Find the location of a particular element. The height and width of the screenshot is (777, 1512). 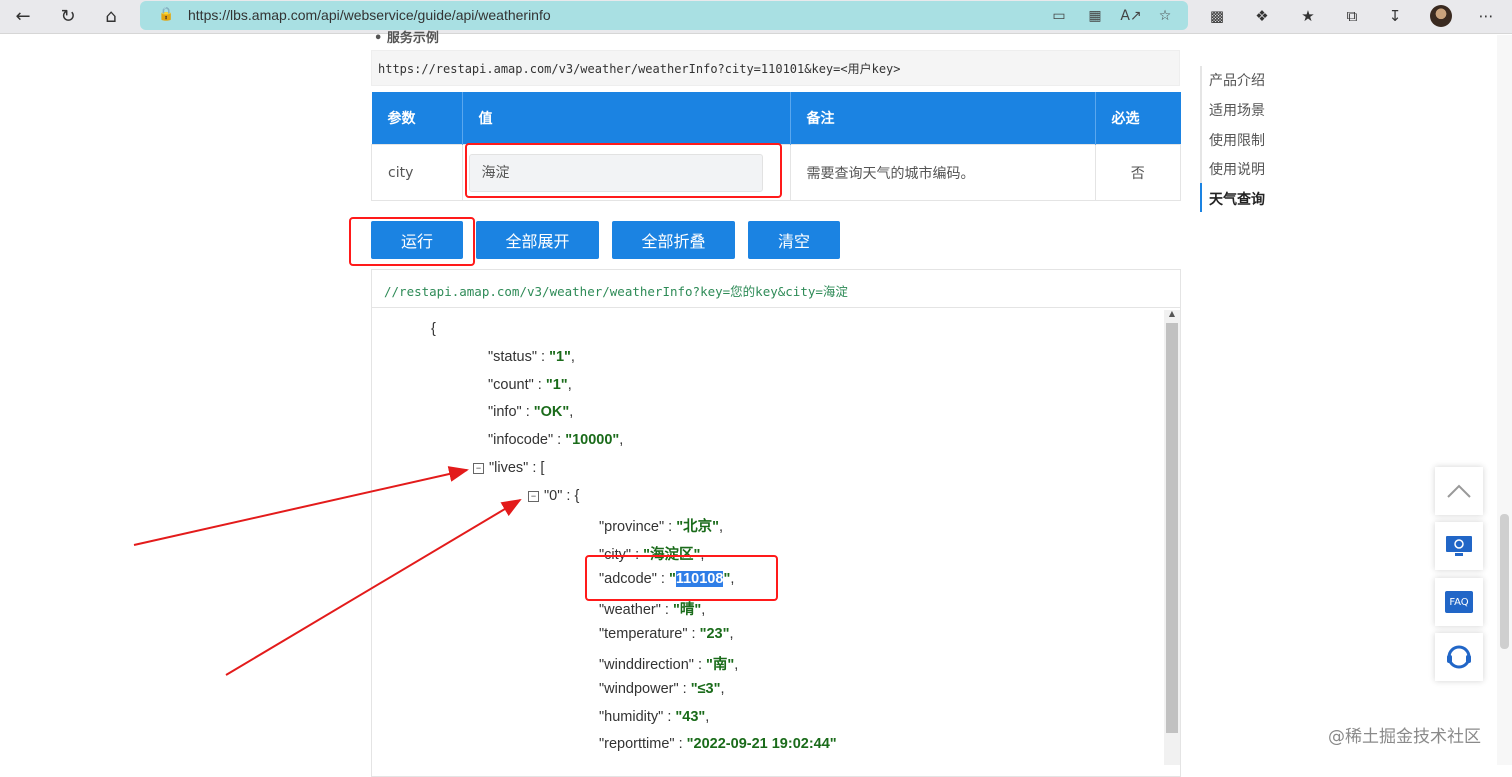

annotation-arrow-item0 is located at coordinates (373, 587).